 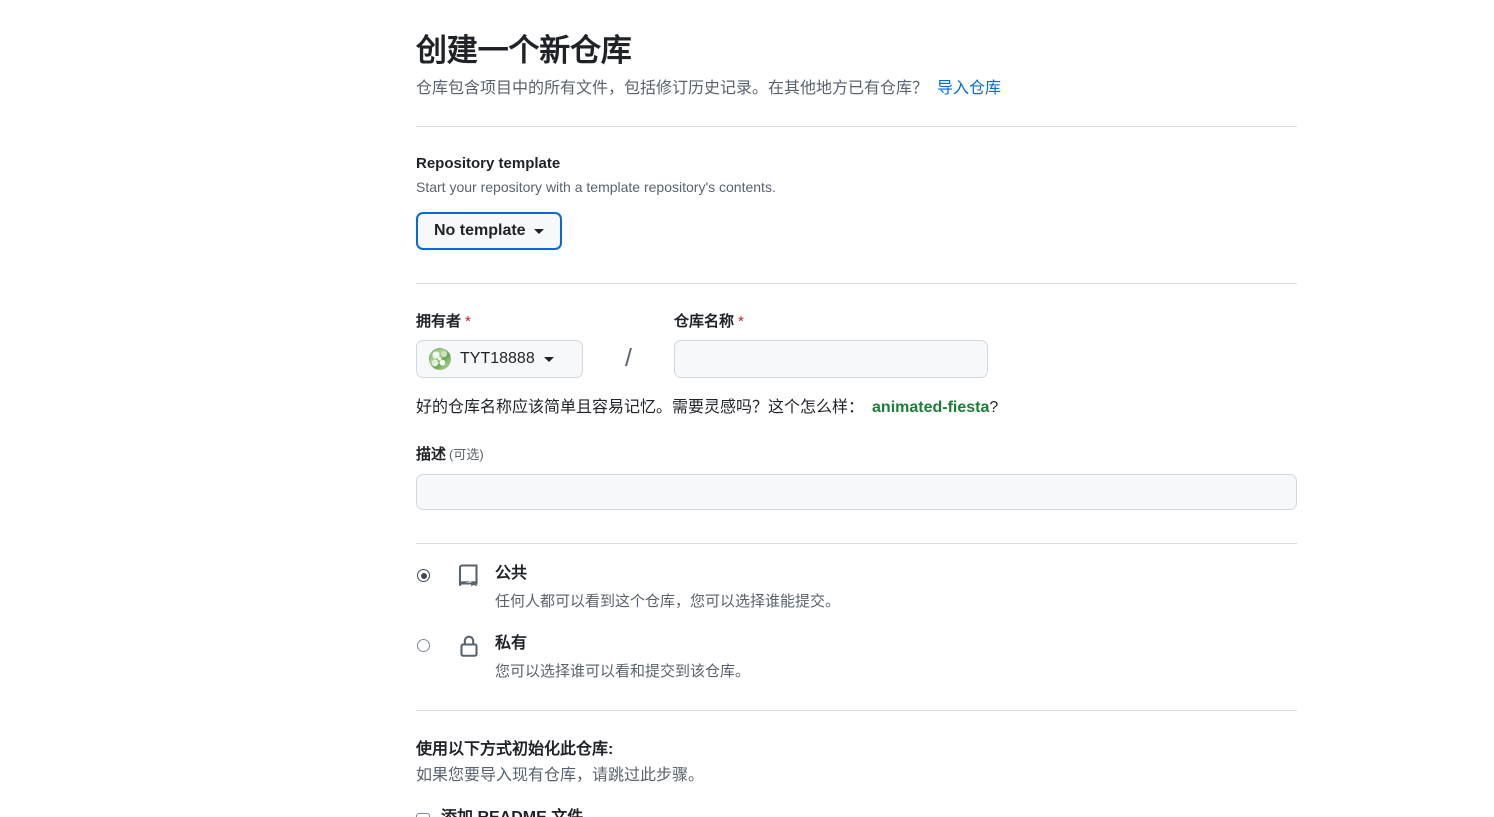 I want to click on add-readme-texts: 添加 README 文件, so click(x=512, y=812).